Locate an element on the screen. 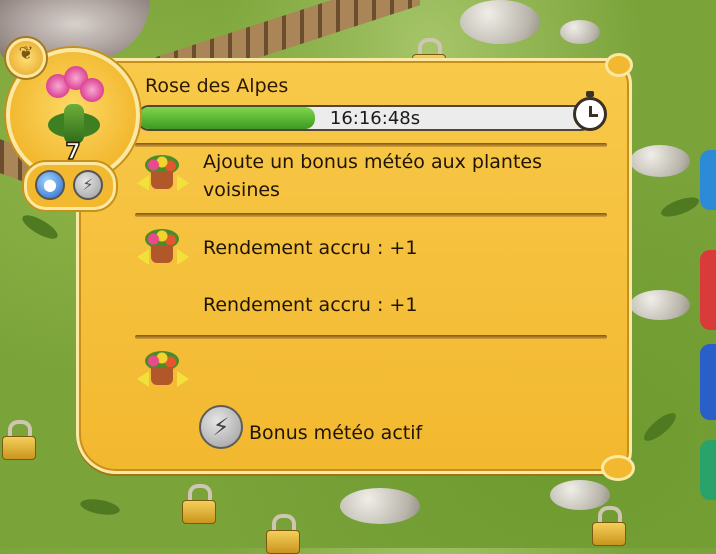 The image size is (716, 554). seed-button: ❦ is located at coordinates (26, 58).